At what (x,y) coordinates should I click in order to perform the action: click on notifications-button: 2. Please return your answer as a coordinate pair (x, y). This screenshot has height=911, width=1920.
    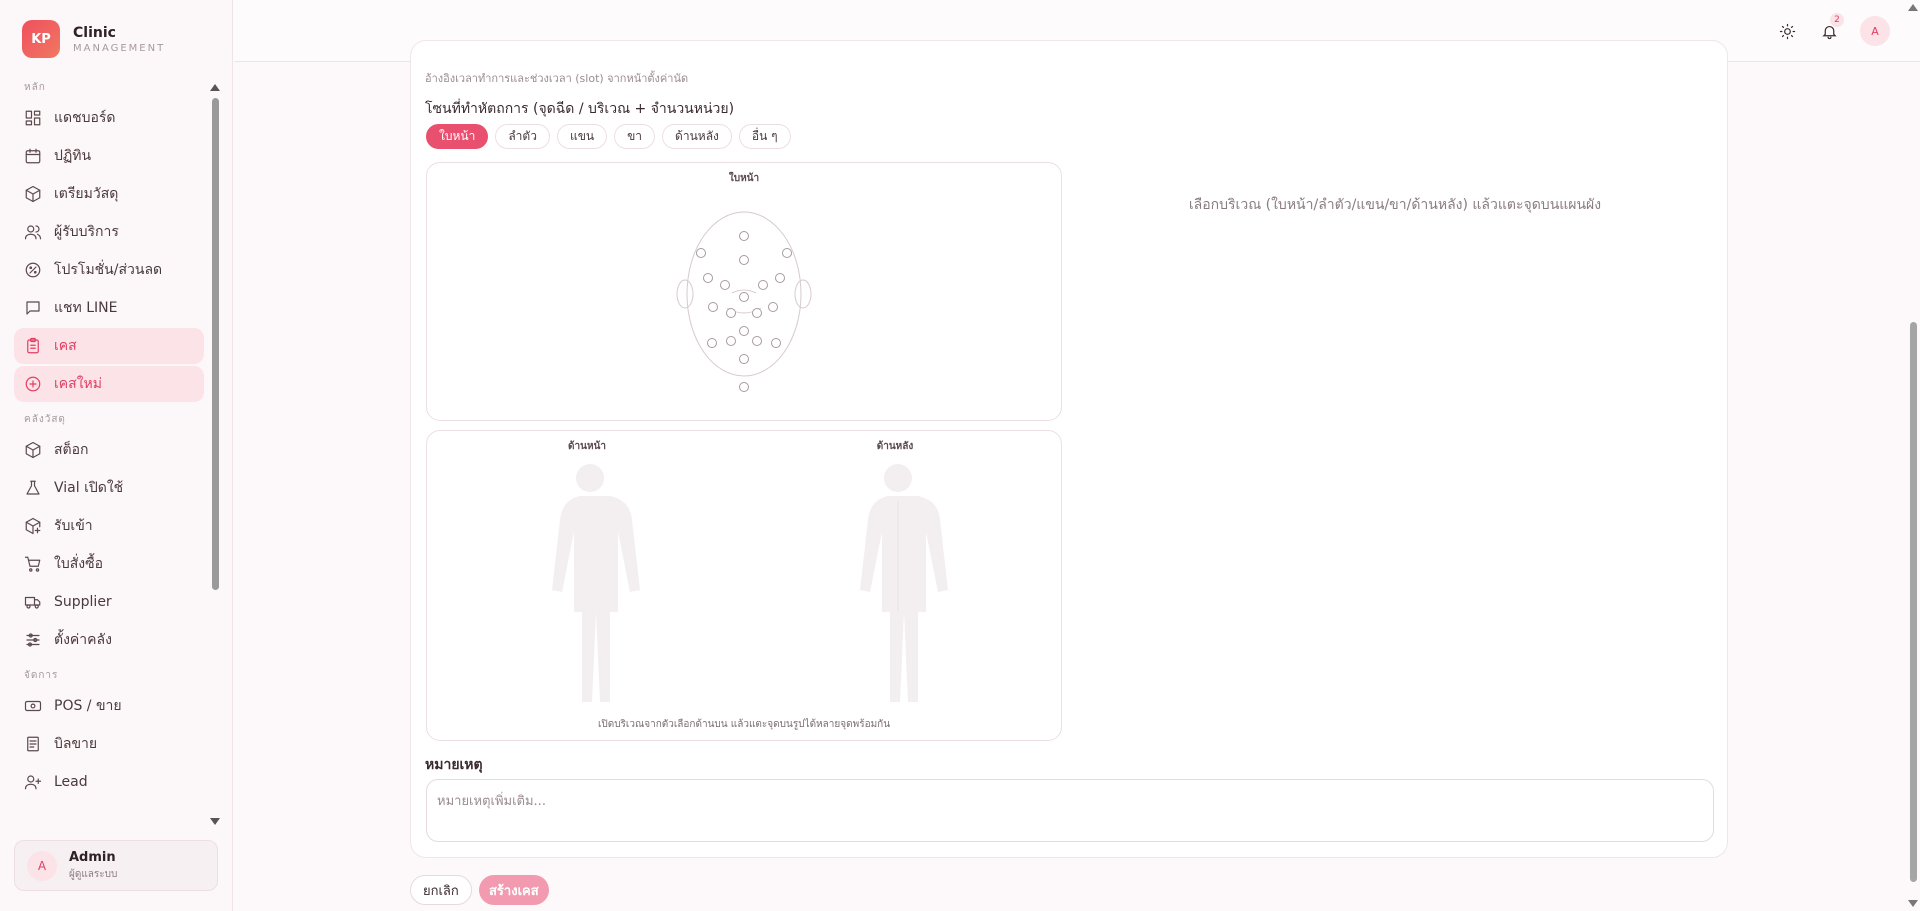
    Looking at the image, I should click on (1829, 29).